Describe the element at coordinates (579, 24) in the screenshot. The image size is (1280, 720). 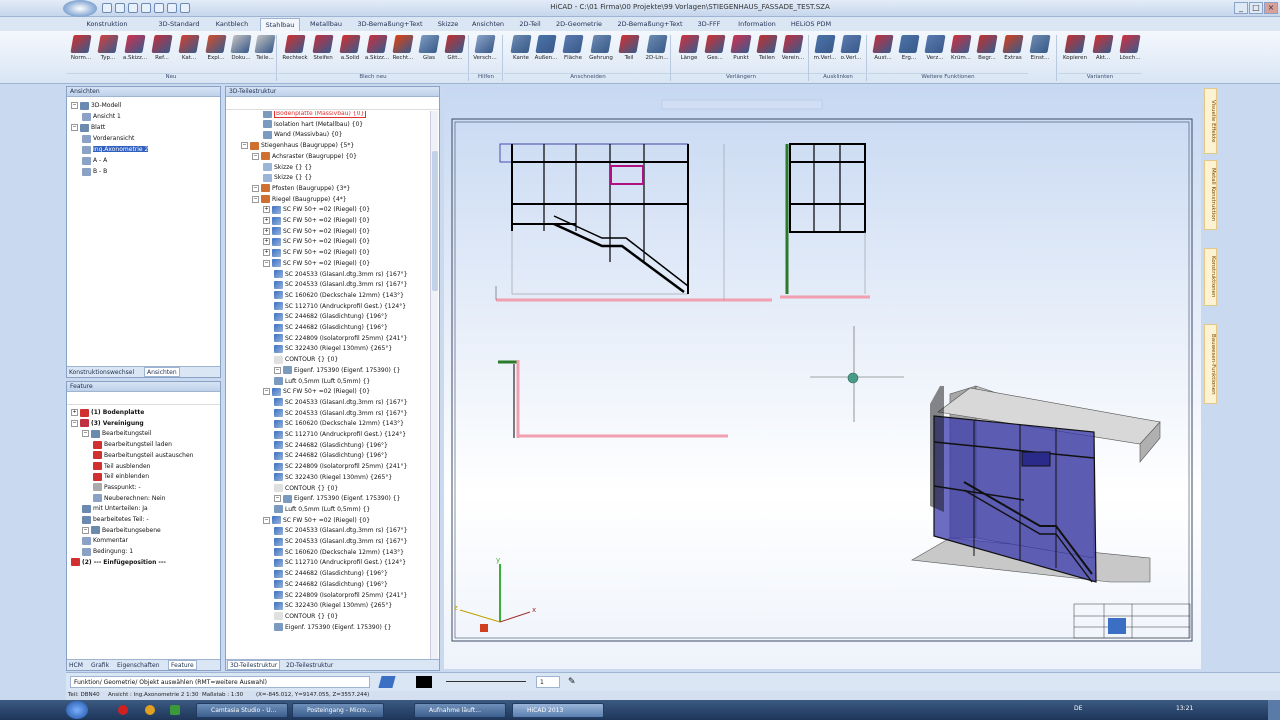
I see `tab-2d-geometrie: 2D-Geometrie` at that location.